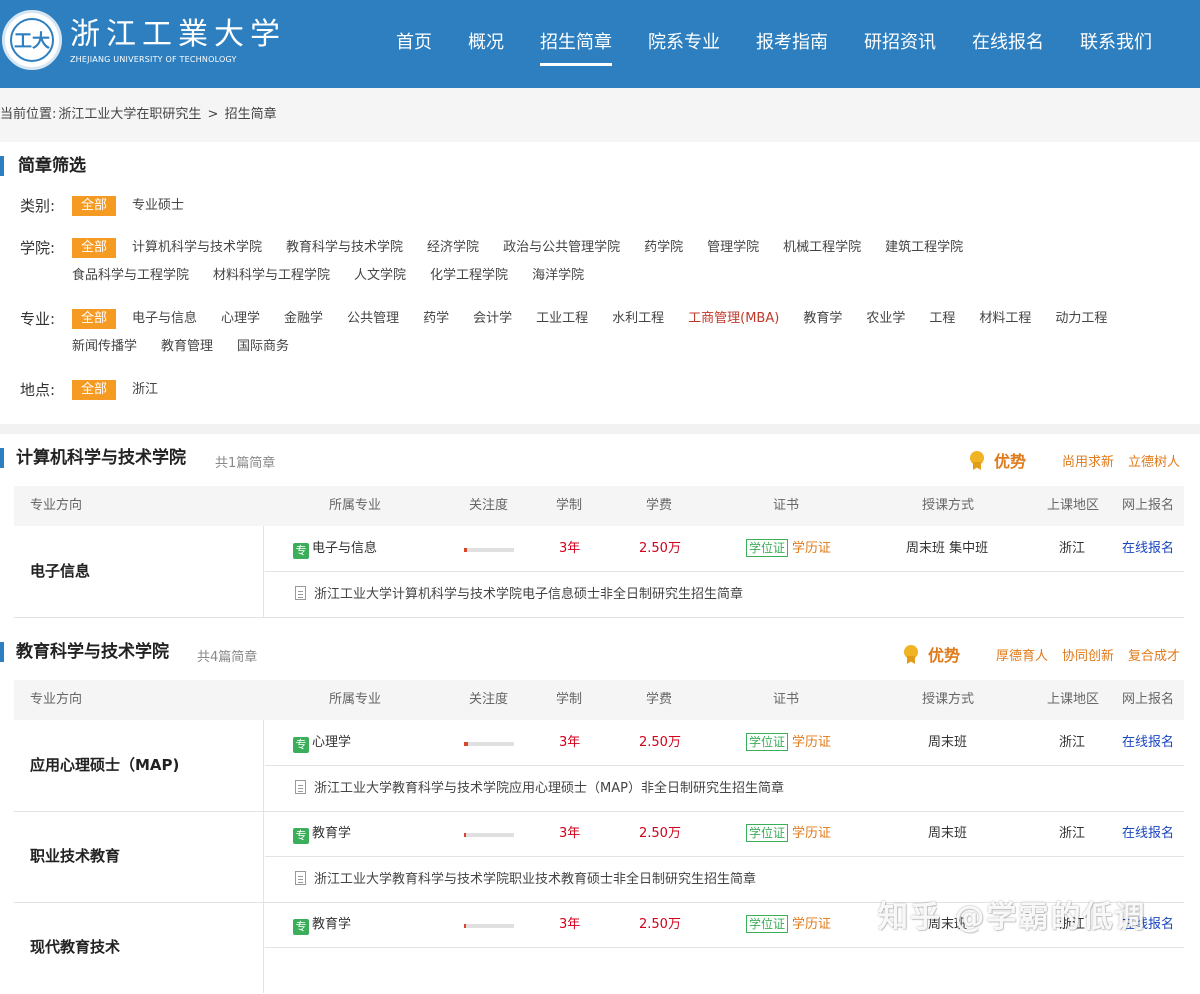  What do you see at coordinates (84, 652) in the screenshot?
I see `college-title: 教育科学与技术学院` at bounding box center [84, 652].